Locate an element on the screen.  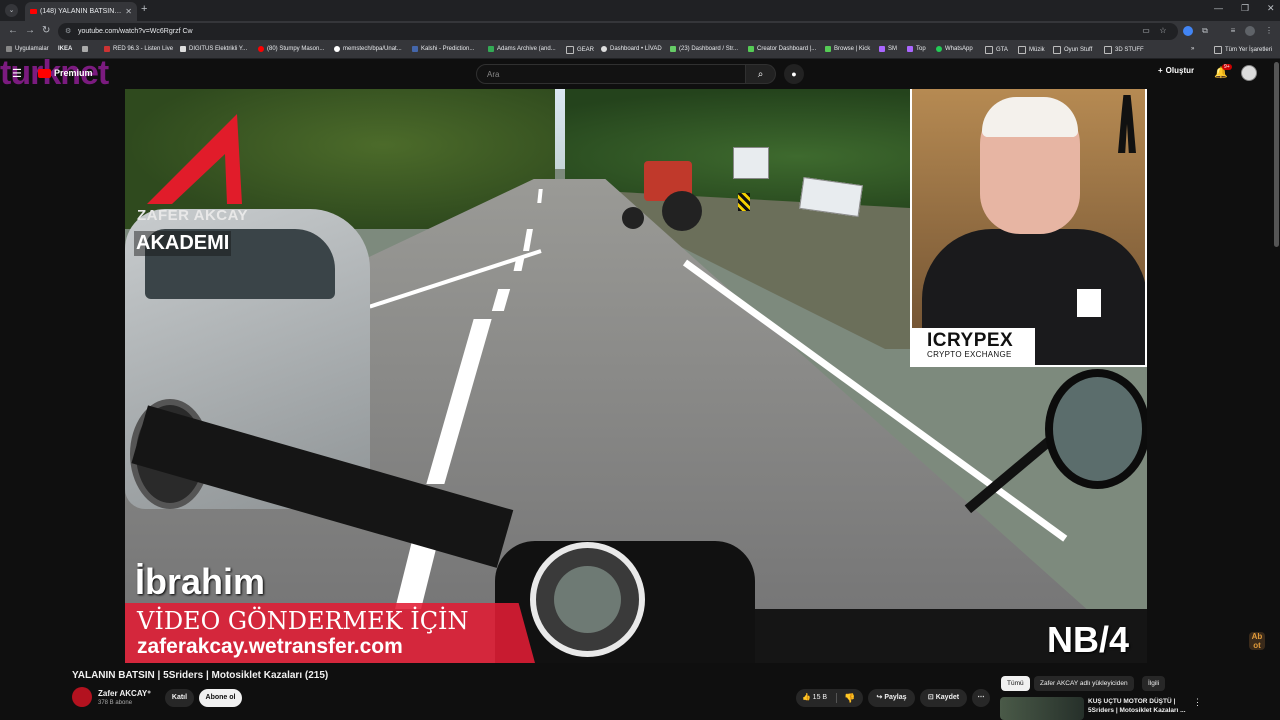
bookmark-item: Browse | Kick is located at coordinates (847, 49).